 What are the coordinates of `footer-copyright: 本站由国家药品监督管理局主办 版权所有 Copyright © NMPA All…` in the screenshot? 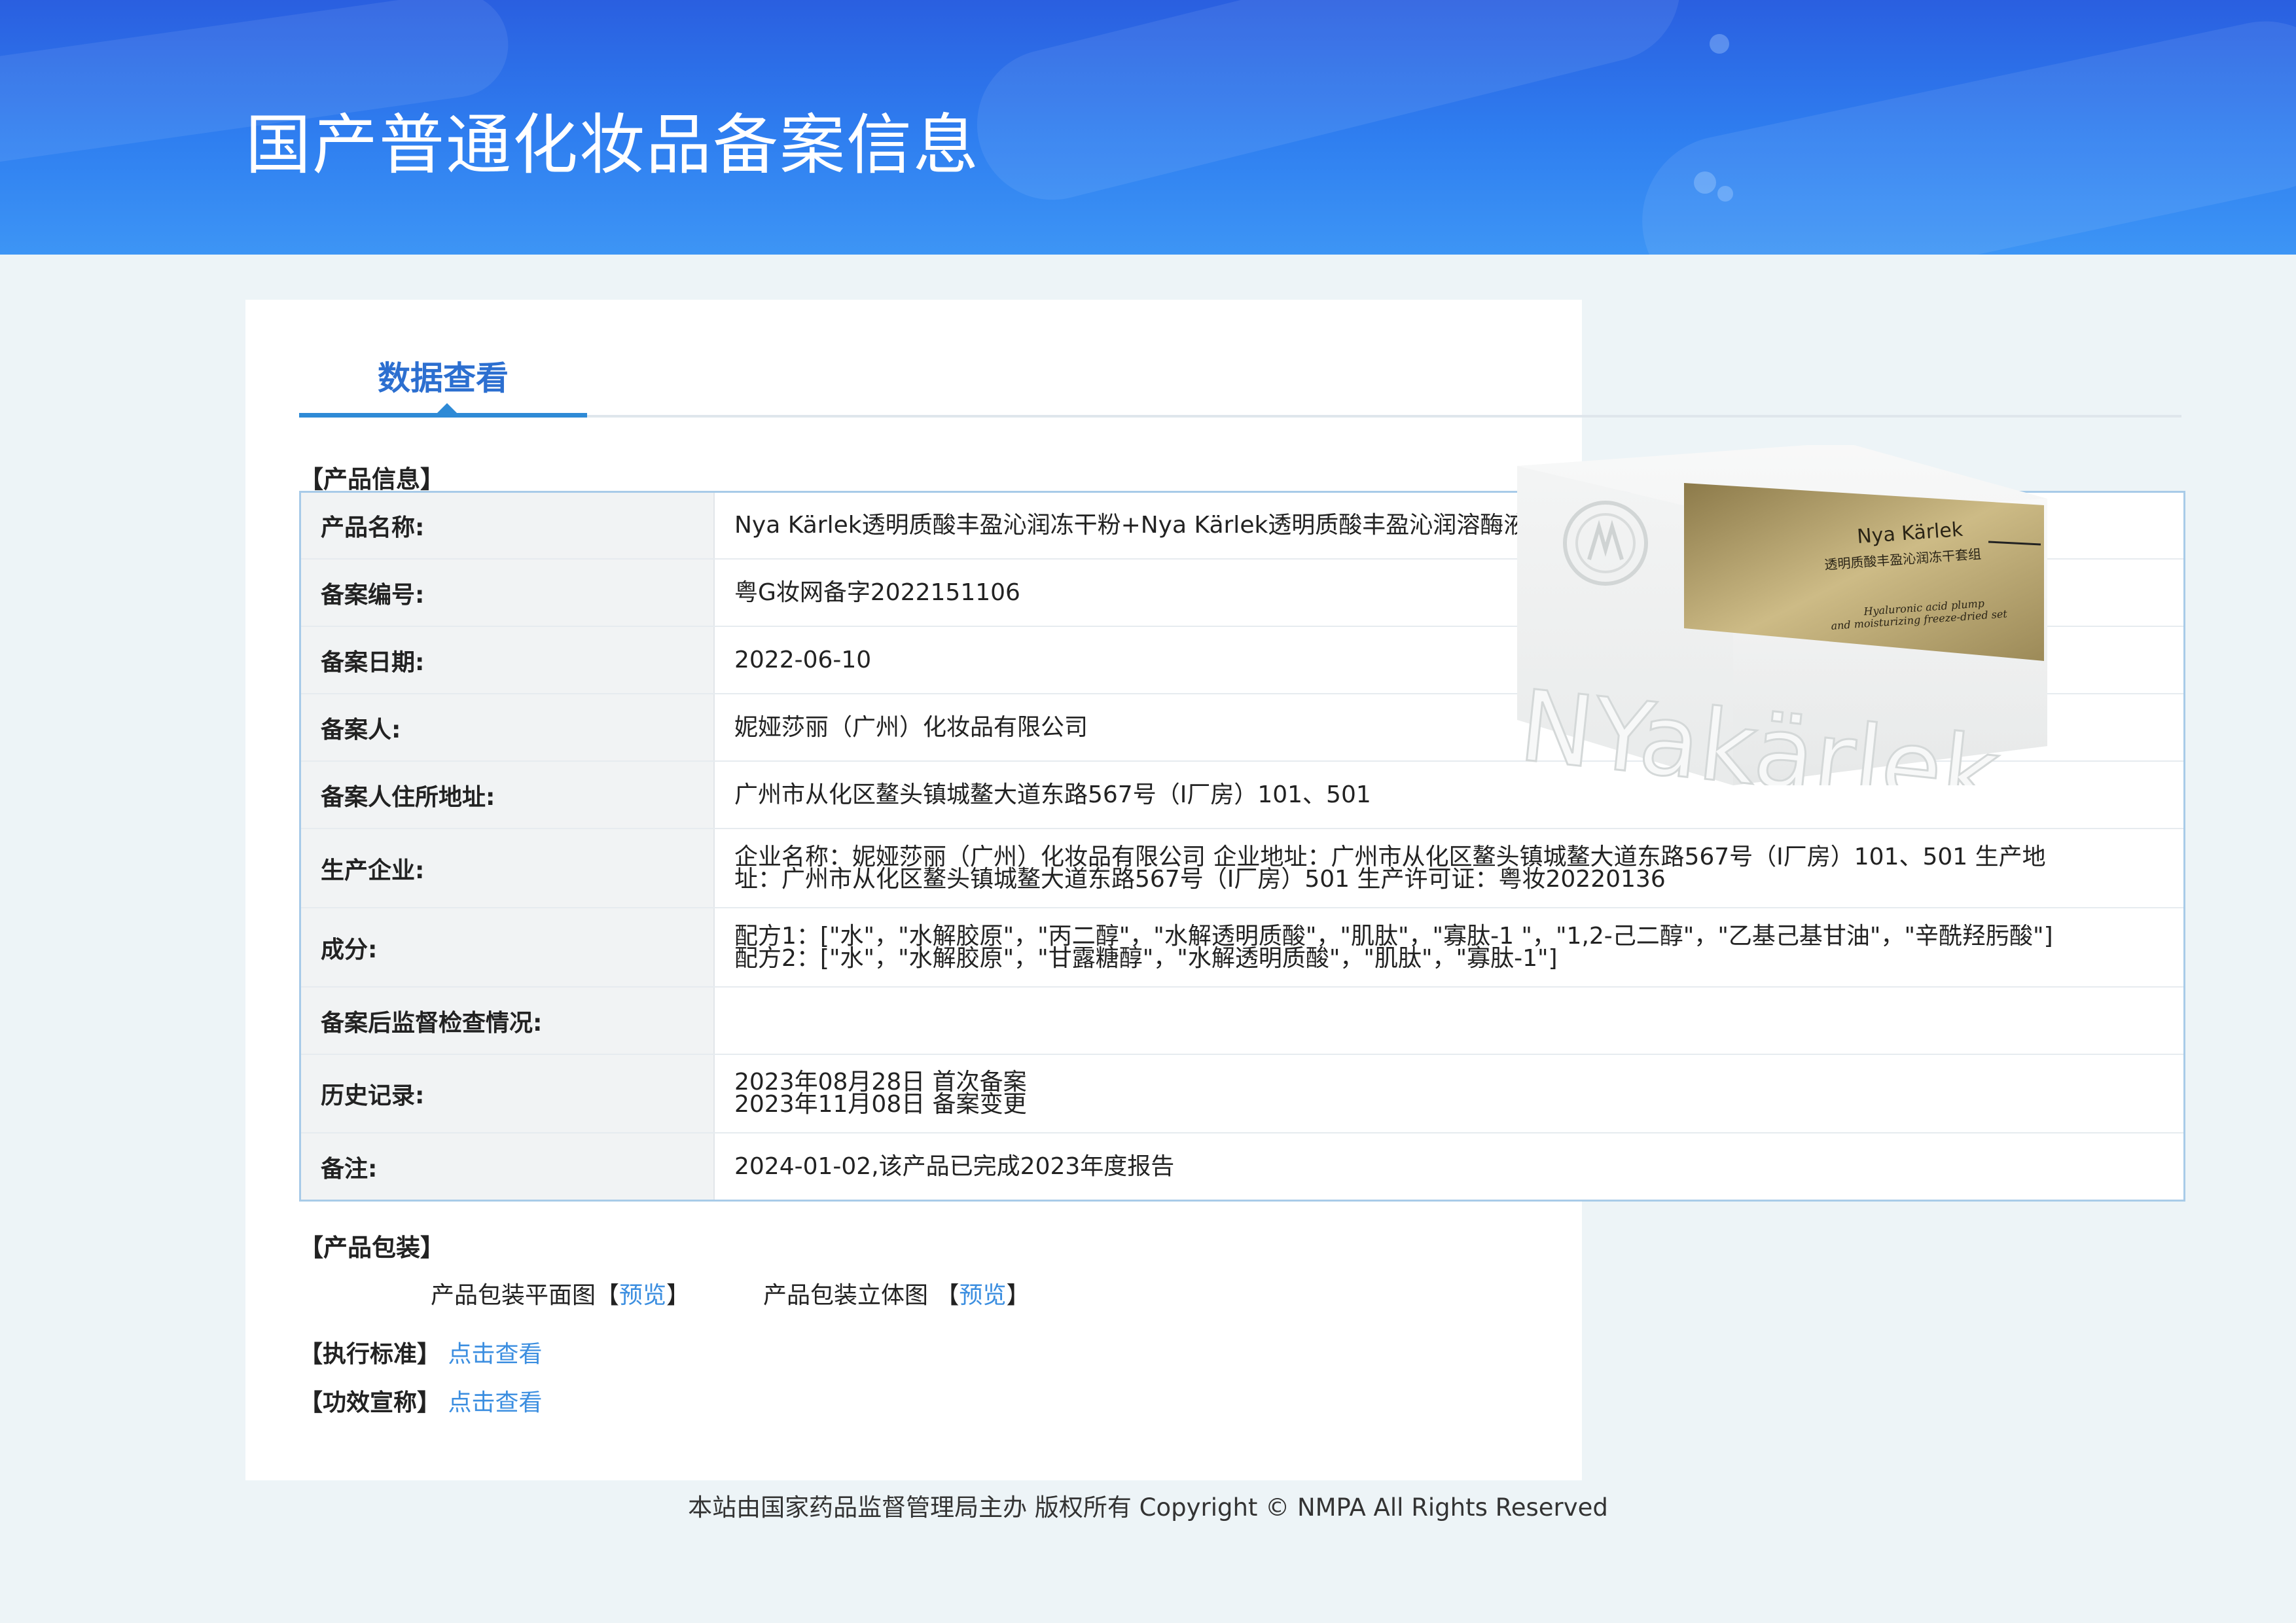 It's located at (1148, 1507).